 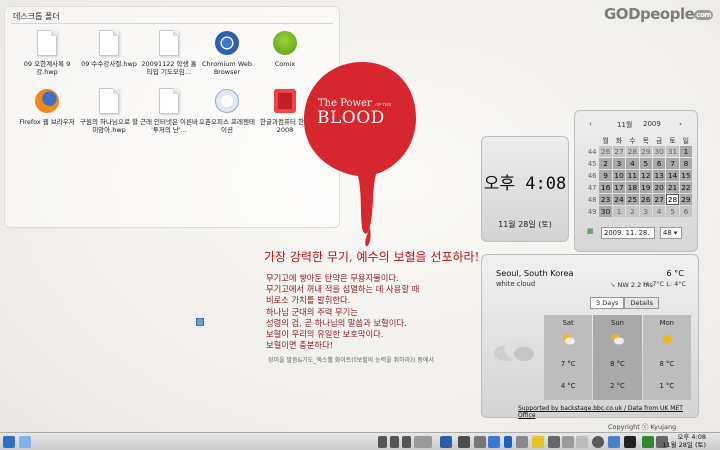 What do you see at coordinates (630, 442) in the screenshot?
I see `tray-battery-icon` at bounding box center [630, 442].